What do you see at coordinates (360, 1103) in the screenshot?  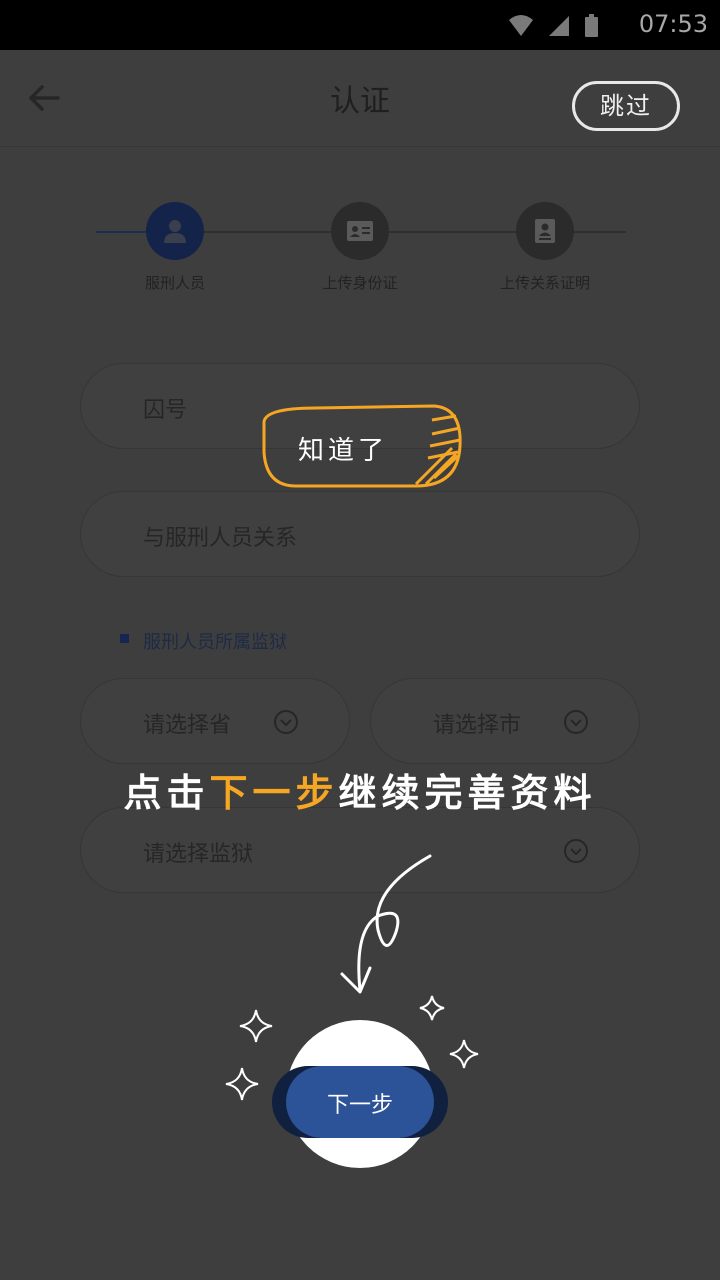 I see `next-button-label: 下一步` at bounding box center [360, 1103].